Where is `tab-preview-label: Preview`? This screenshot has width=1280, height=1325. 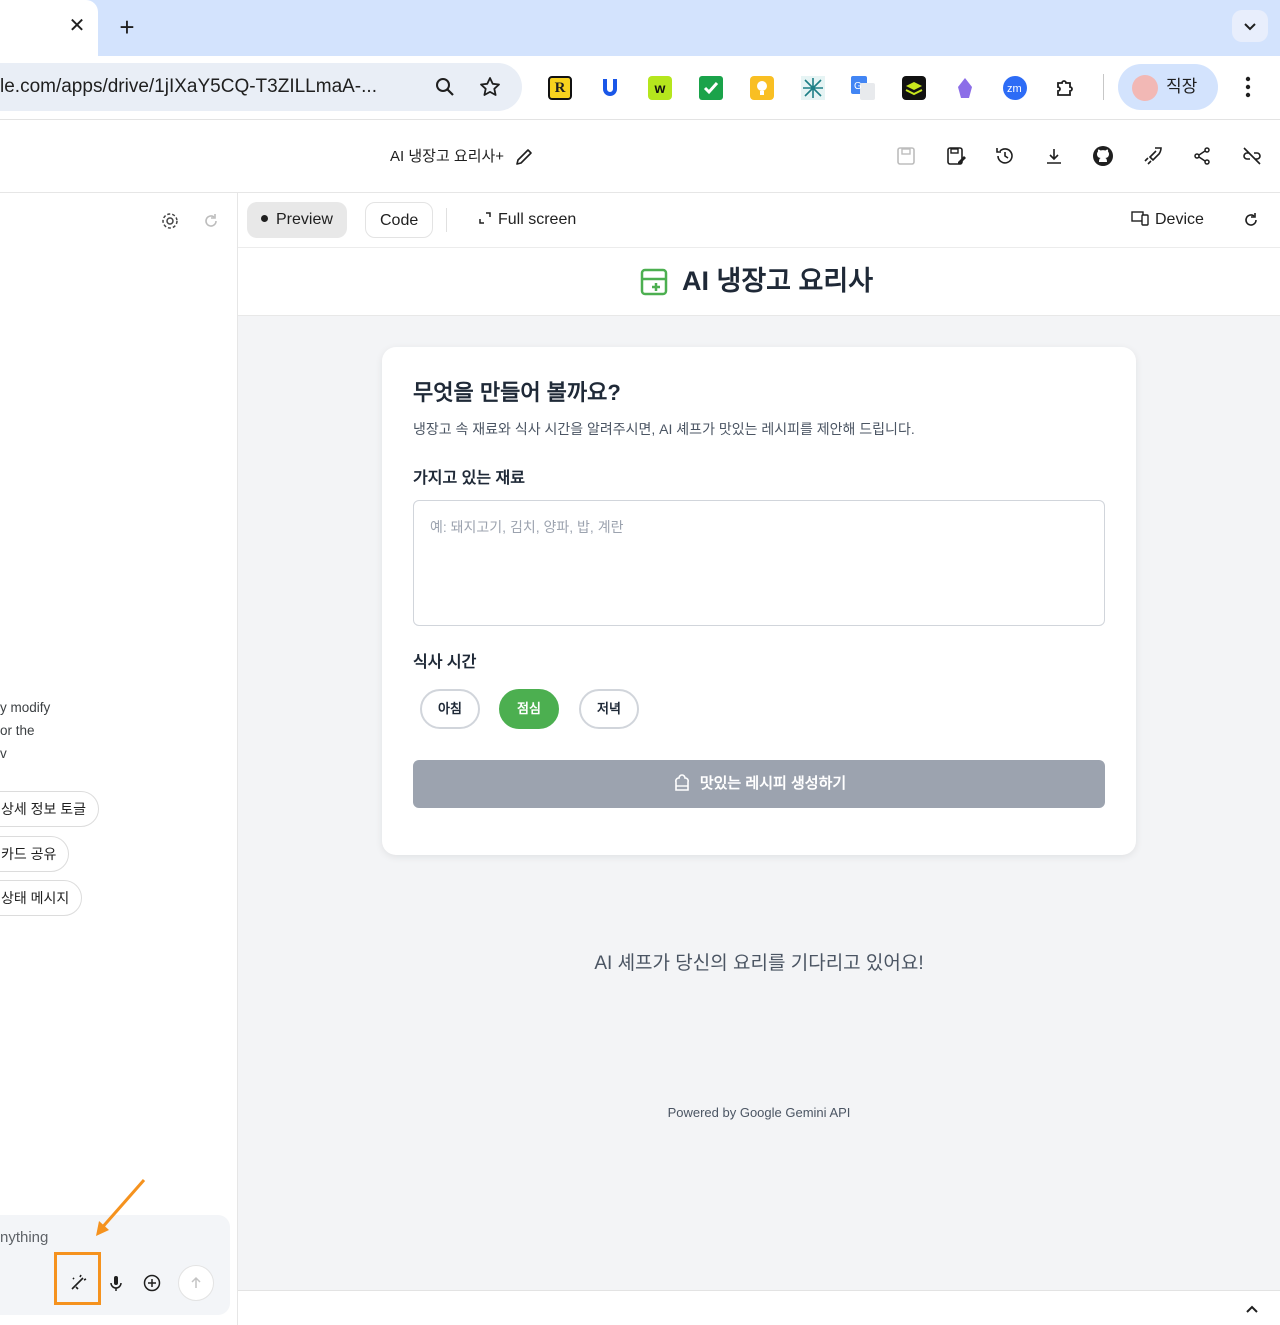 tab-preview-label: Preview is located at coordinates (304, 219).